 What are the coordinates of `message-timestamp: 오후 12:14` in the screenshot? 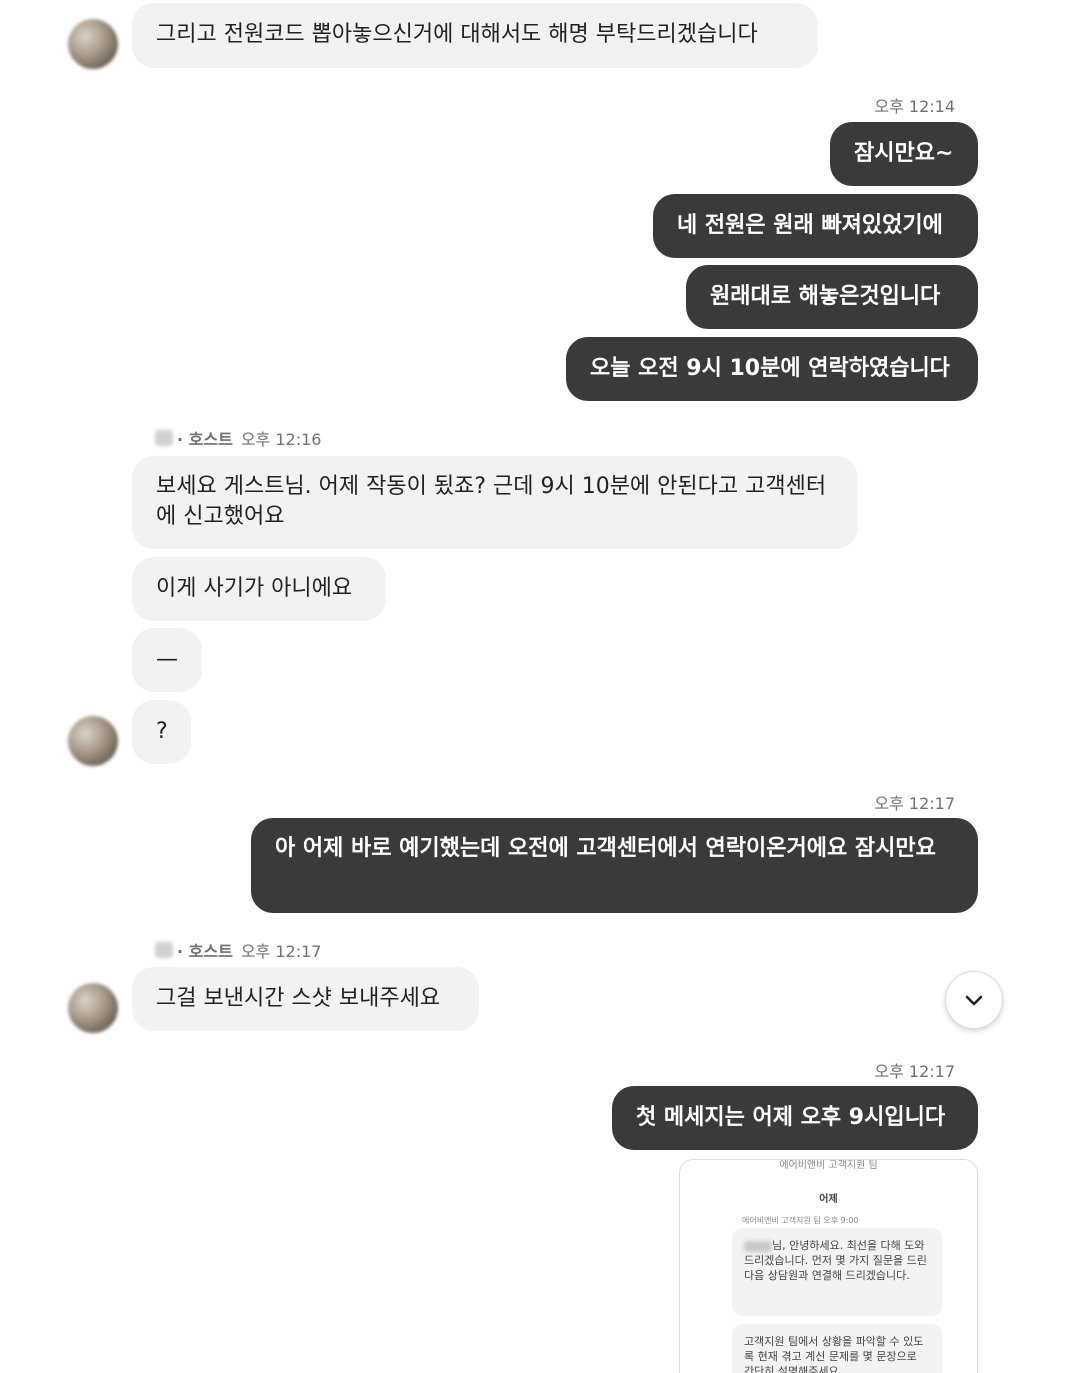 It's located at (914, 106).